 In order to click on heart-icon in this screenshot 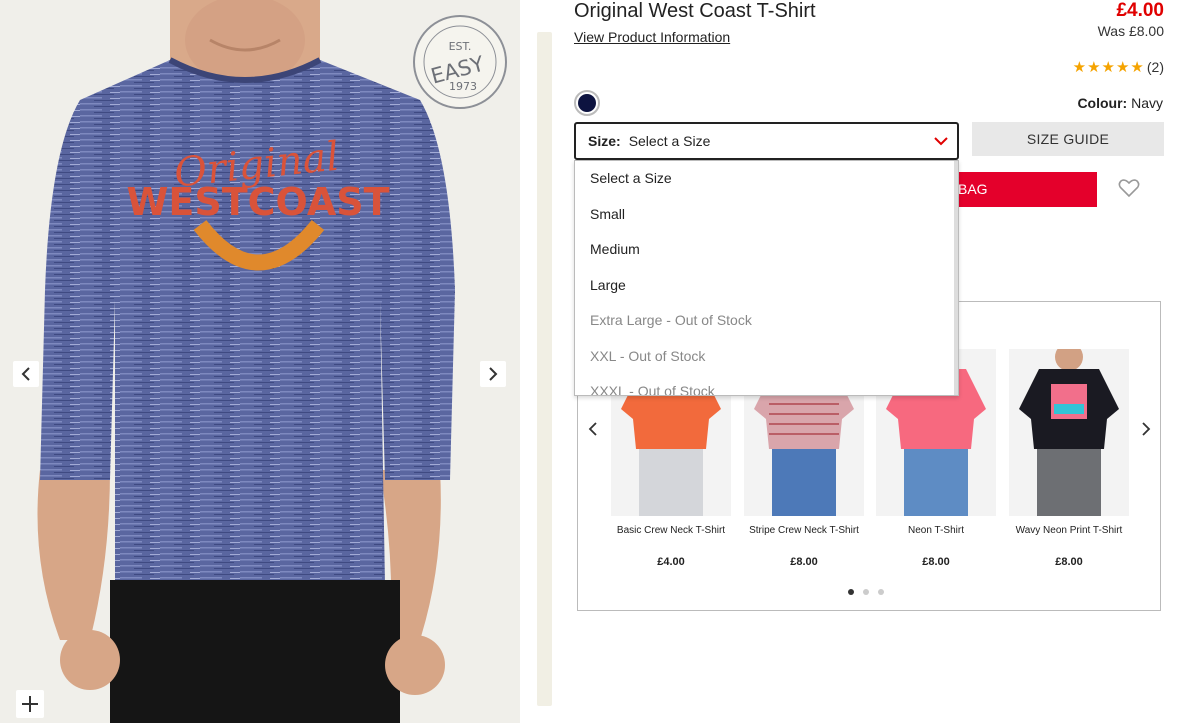, I will do `click(1129, 188)`.